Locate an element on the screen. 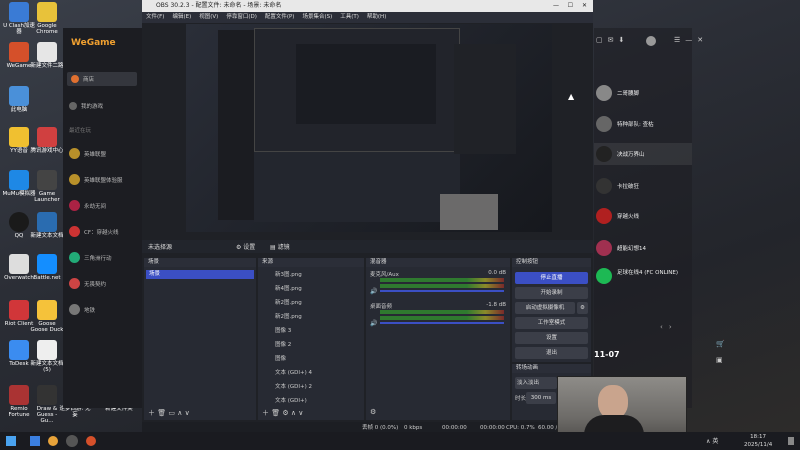 The width and height of the screenshot is (800, 450). studio-mode-button: 工作室模式 is located at coordinates (551, 323).